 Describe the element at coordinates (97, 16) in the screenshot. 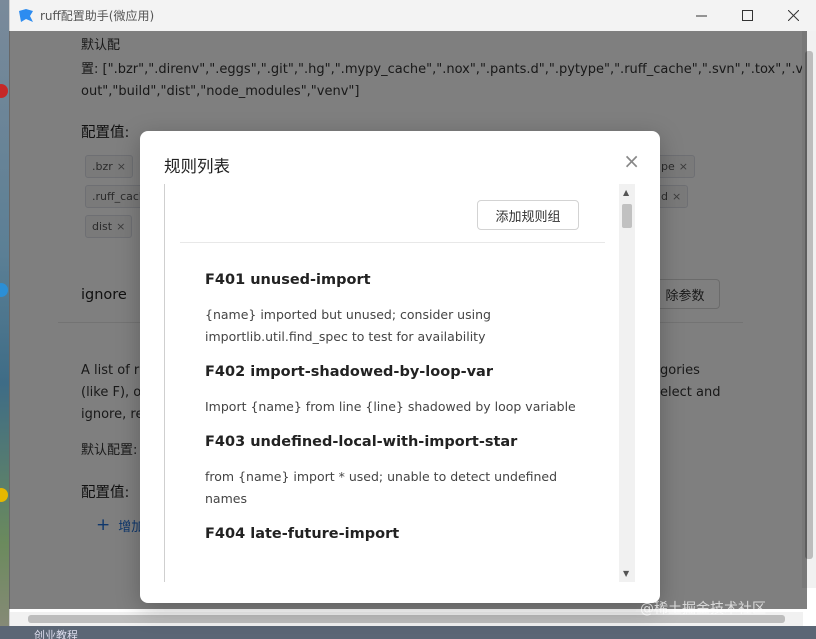

I see `window-title: ruff配置助手(微应用)` at that location.